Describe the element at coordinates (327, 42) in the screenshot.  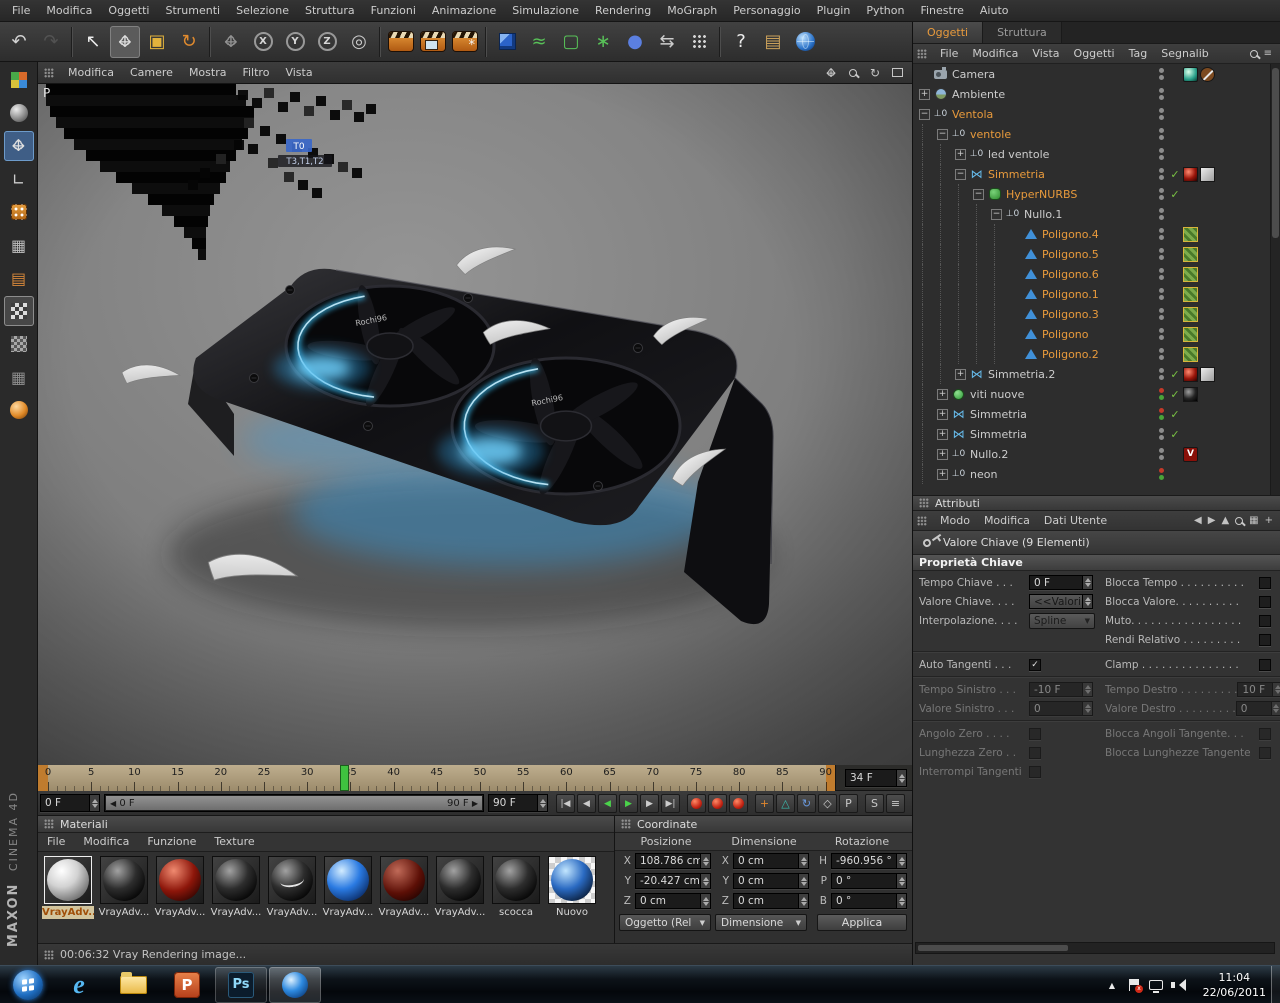
I see `lock-z-axis-button: Z` at that location.